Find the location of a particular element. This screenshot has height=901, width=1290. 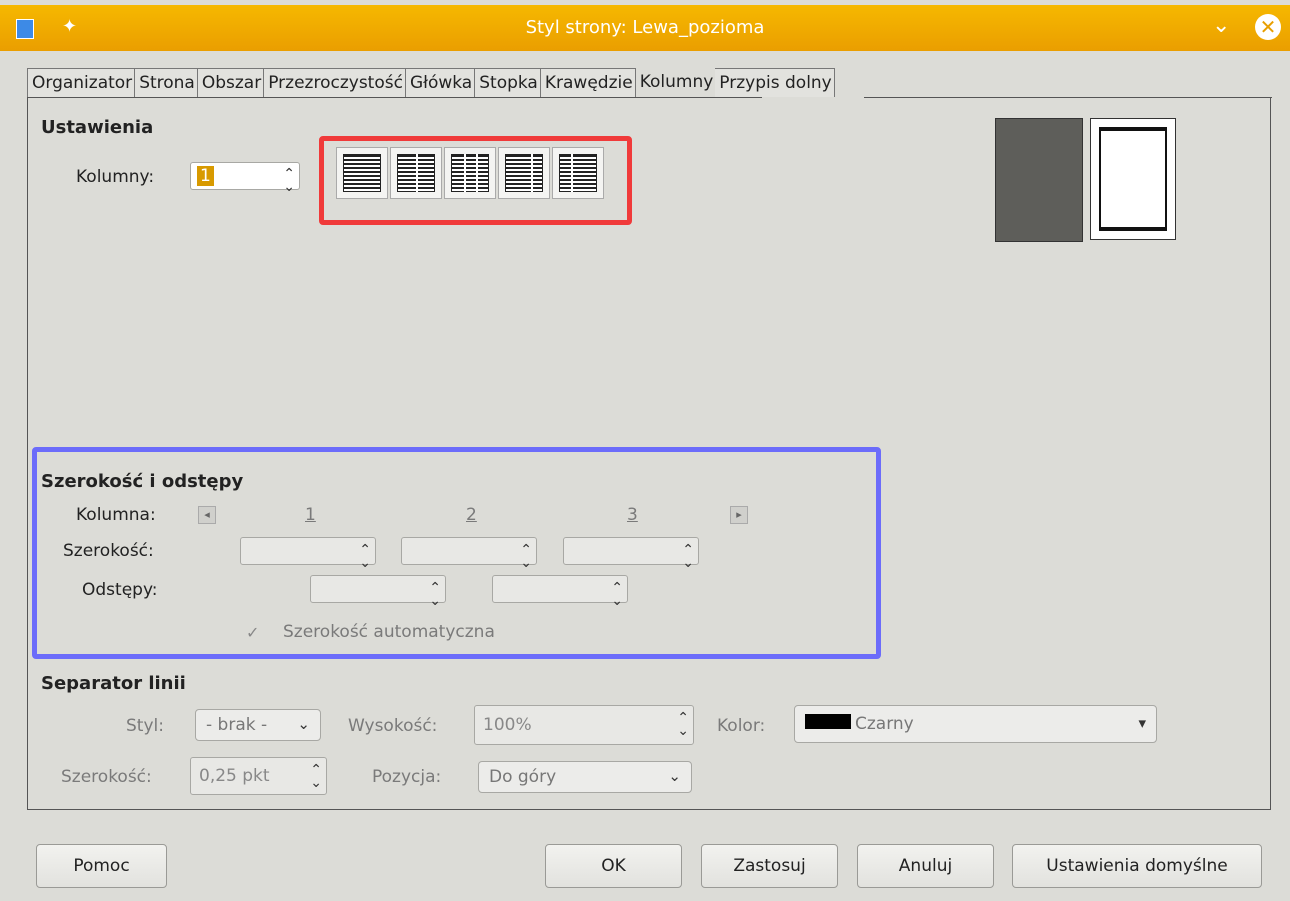

tab-organizator: Organizator is located at coordinates (81, 82).